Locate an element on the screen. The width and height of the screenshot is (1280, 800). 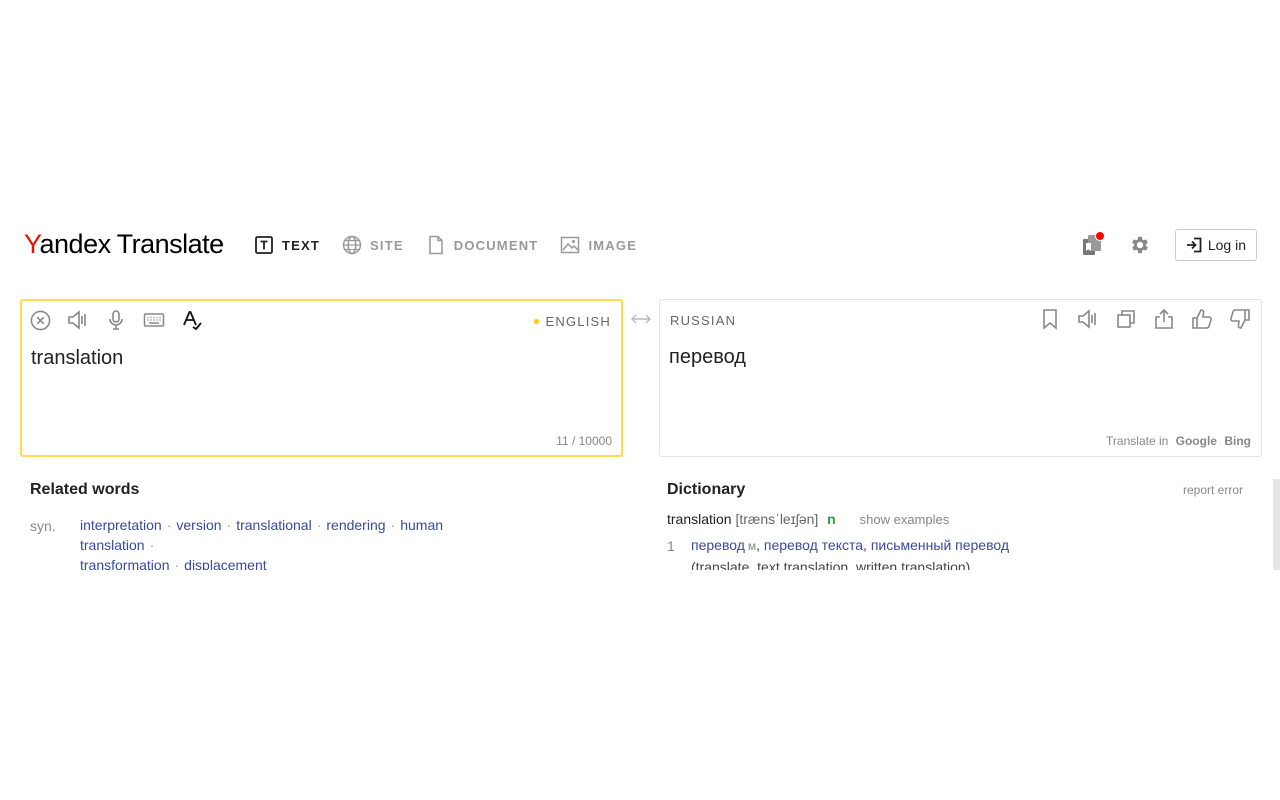
part-of-speech: n is located at coordinates (831, 519).